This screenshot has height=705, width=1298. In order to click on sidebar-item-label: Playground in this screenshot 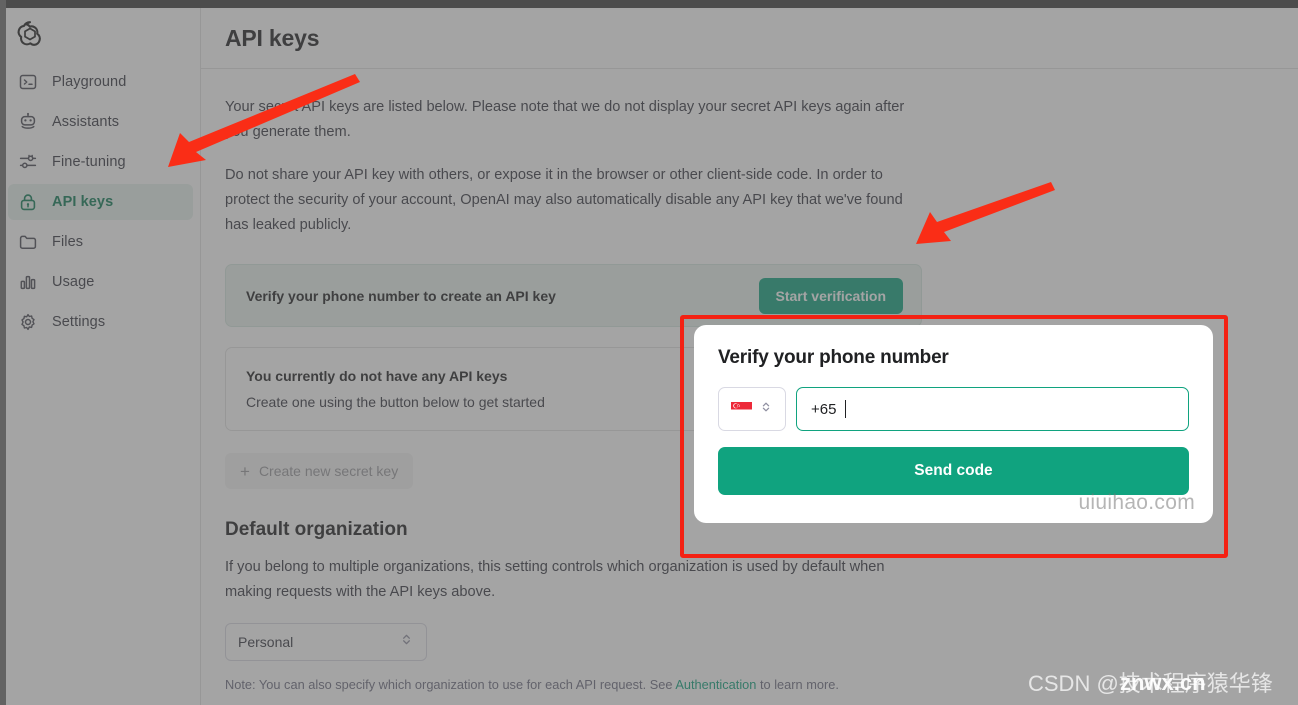, I will do `click(89, 82)`.